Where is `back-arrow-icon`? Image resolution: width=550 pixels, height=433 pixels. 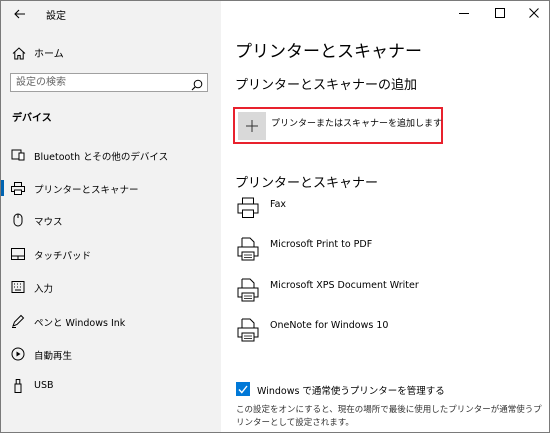 back-arrow-icon is located at coordinates (19, 14).